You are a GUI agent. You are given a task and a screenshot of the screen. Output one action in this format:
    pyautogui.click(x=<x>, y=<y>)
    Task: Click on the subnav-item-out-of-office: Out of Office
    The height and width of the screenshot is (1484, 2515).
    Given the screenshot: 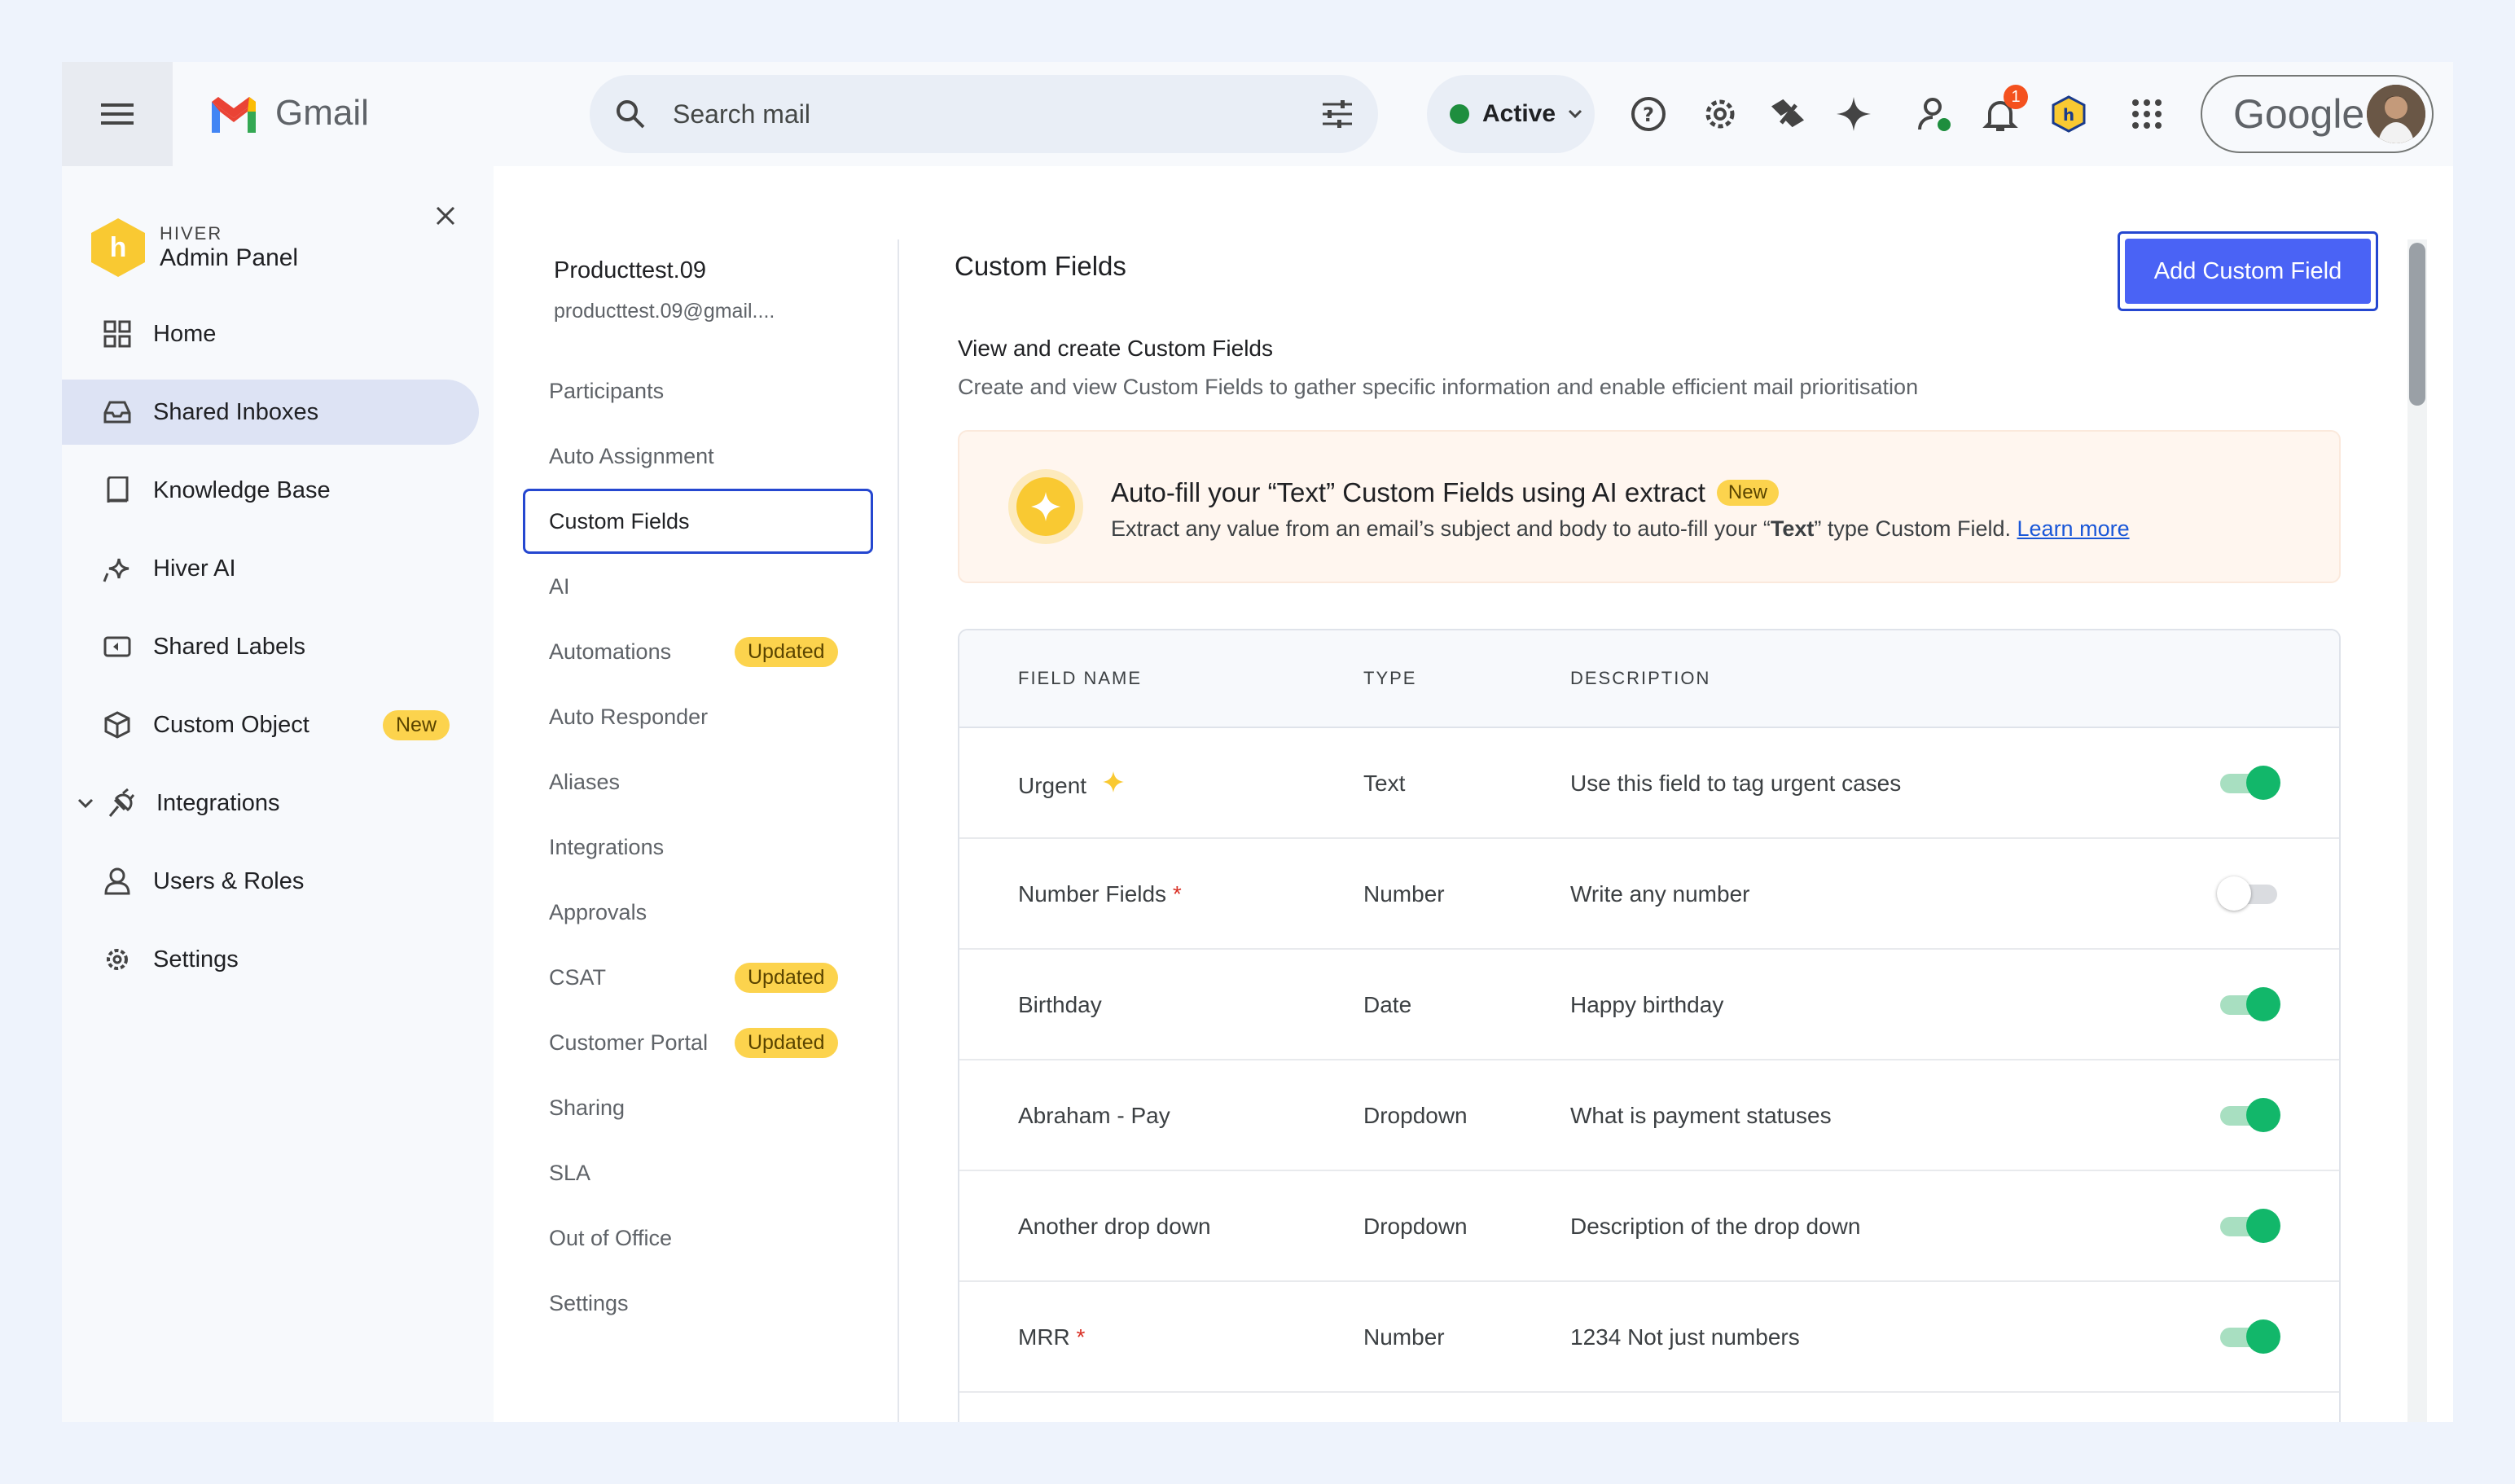 What is the action you would take?
    pyautogui.click(x=698, y=1238)
    